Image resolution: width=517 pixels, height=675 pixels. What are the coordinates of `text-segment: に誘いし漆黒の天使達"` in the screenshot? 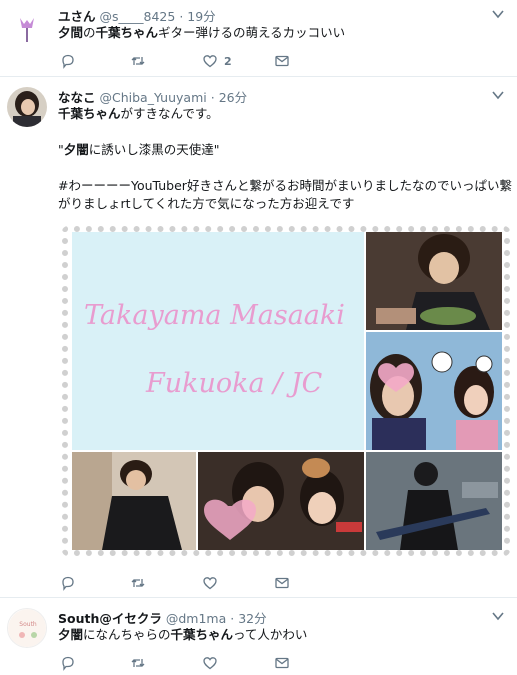 It's located at (154, 149).